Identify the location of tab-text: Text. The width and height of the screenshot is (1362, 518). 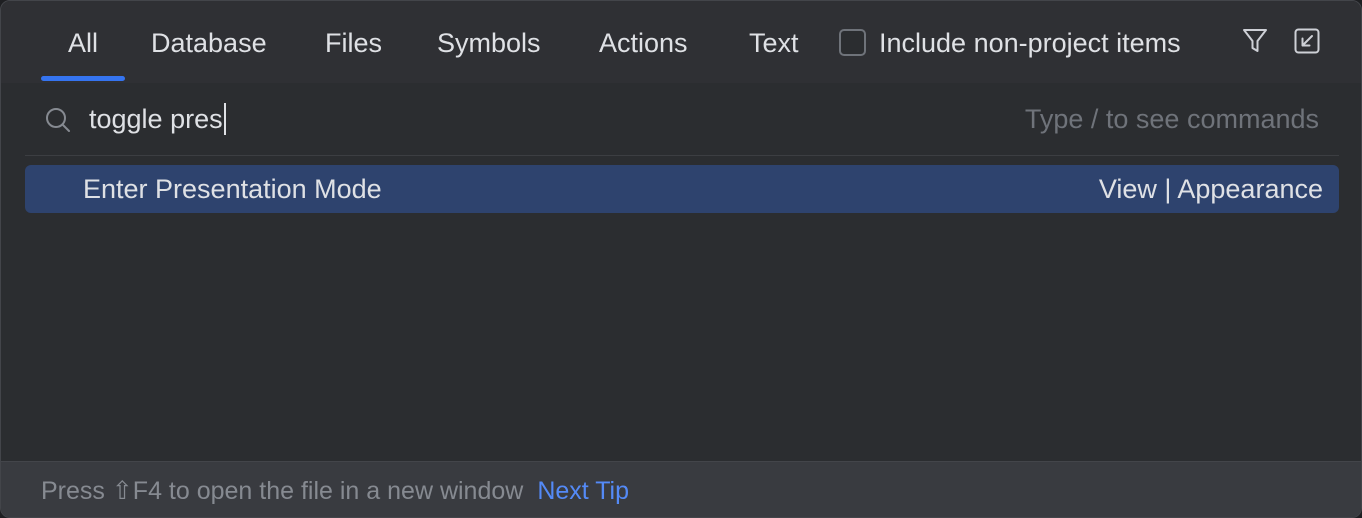
(774, 42).